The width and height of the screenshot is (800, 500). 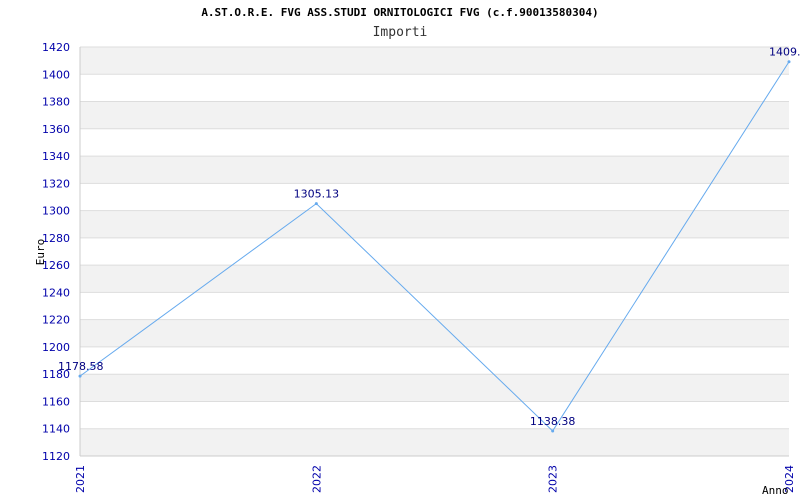 I want to click on x-axis-label: Anno, so click(x=775, y=490).